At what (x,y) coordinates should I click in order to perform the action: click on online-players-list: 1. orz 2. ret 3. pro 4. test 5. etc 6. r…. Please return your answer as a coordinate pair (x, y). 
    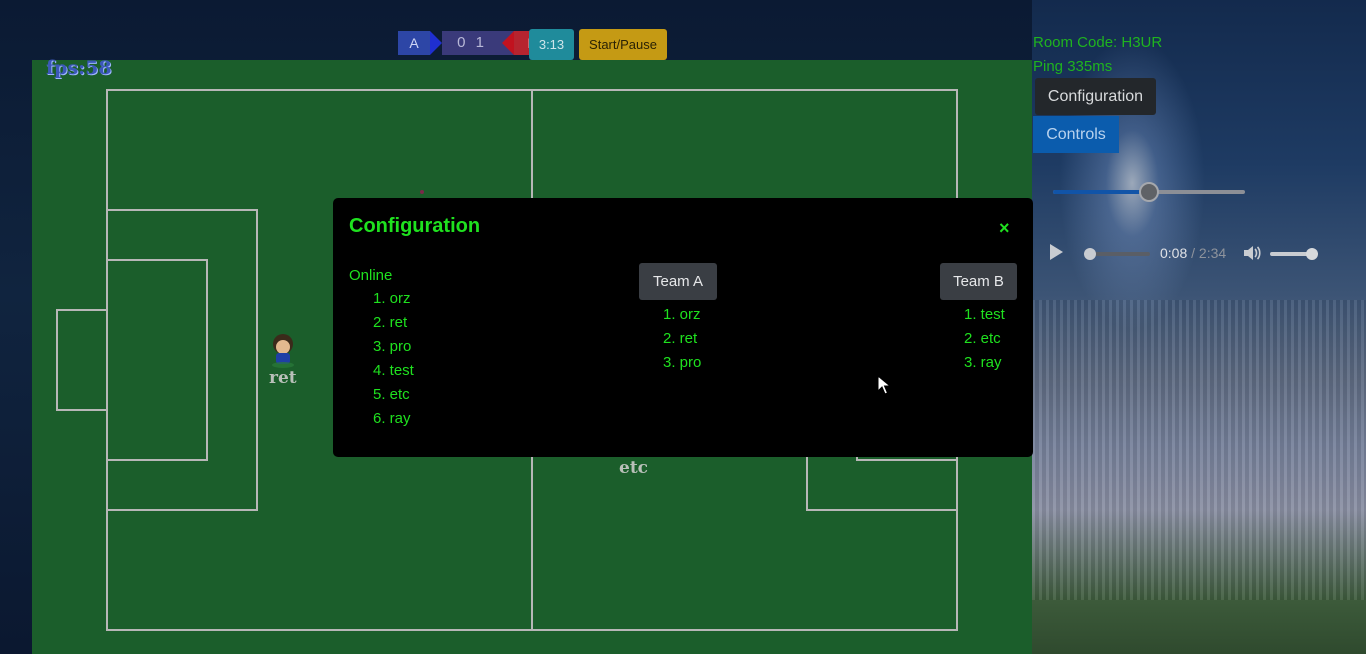
    Looking at the image, I should click on (393, 362).